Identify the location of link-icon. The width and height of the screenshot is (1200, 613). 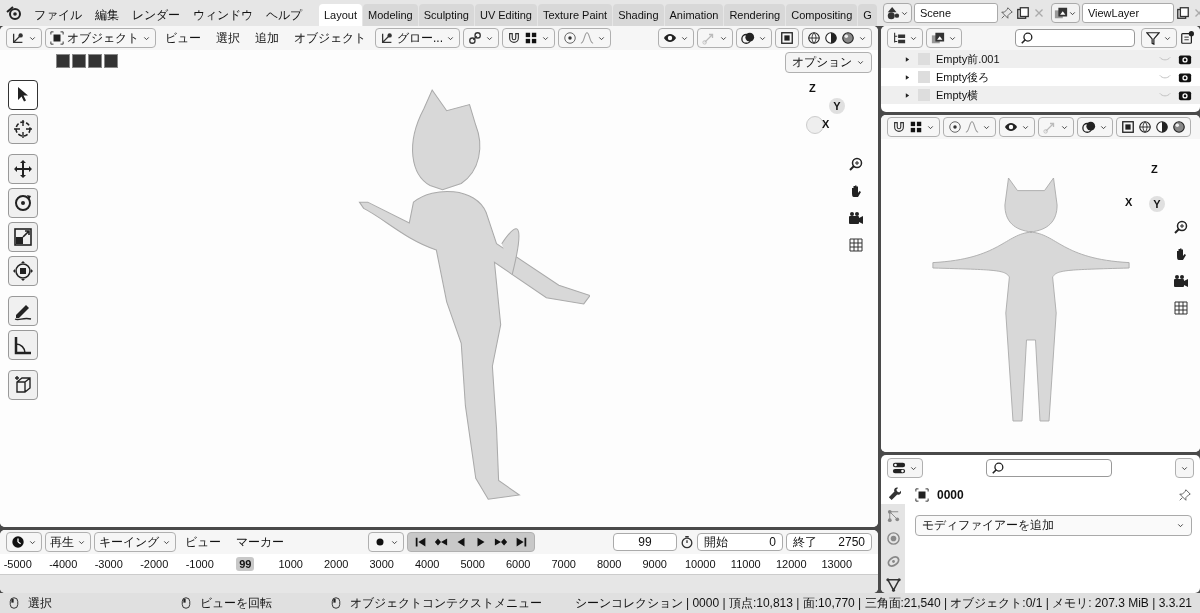
(475, 38).